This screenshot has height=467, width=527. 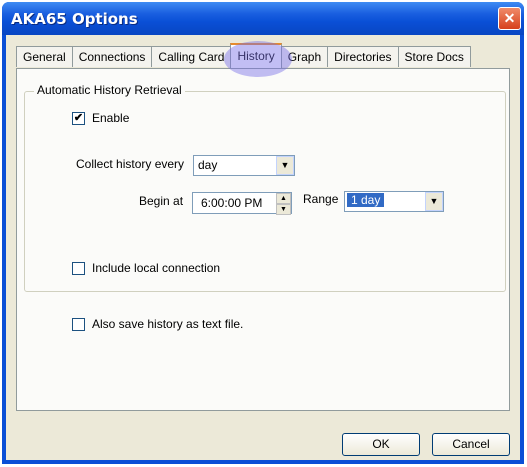 What do you see at coordinates (321, 199) in the screenshot?
I see `range-label: Range` at bounding box center [321, 199].